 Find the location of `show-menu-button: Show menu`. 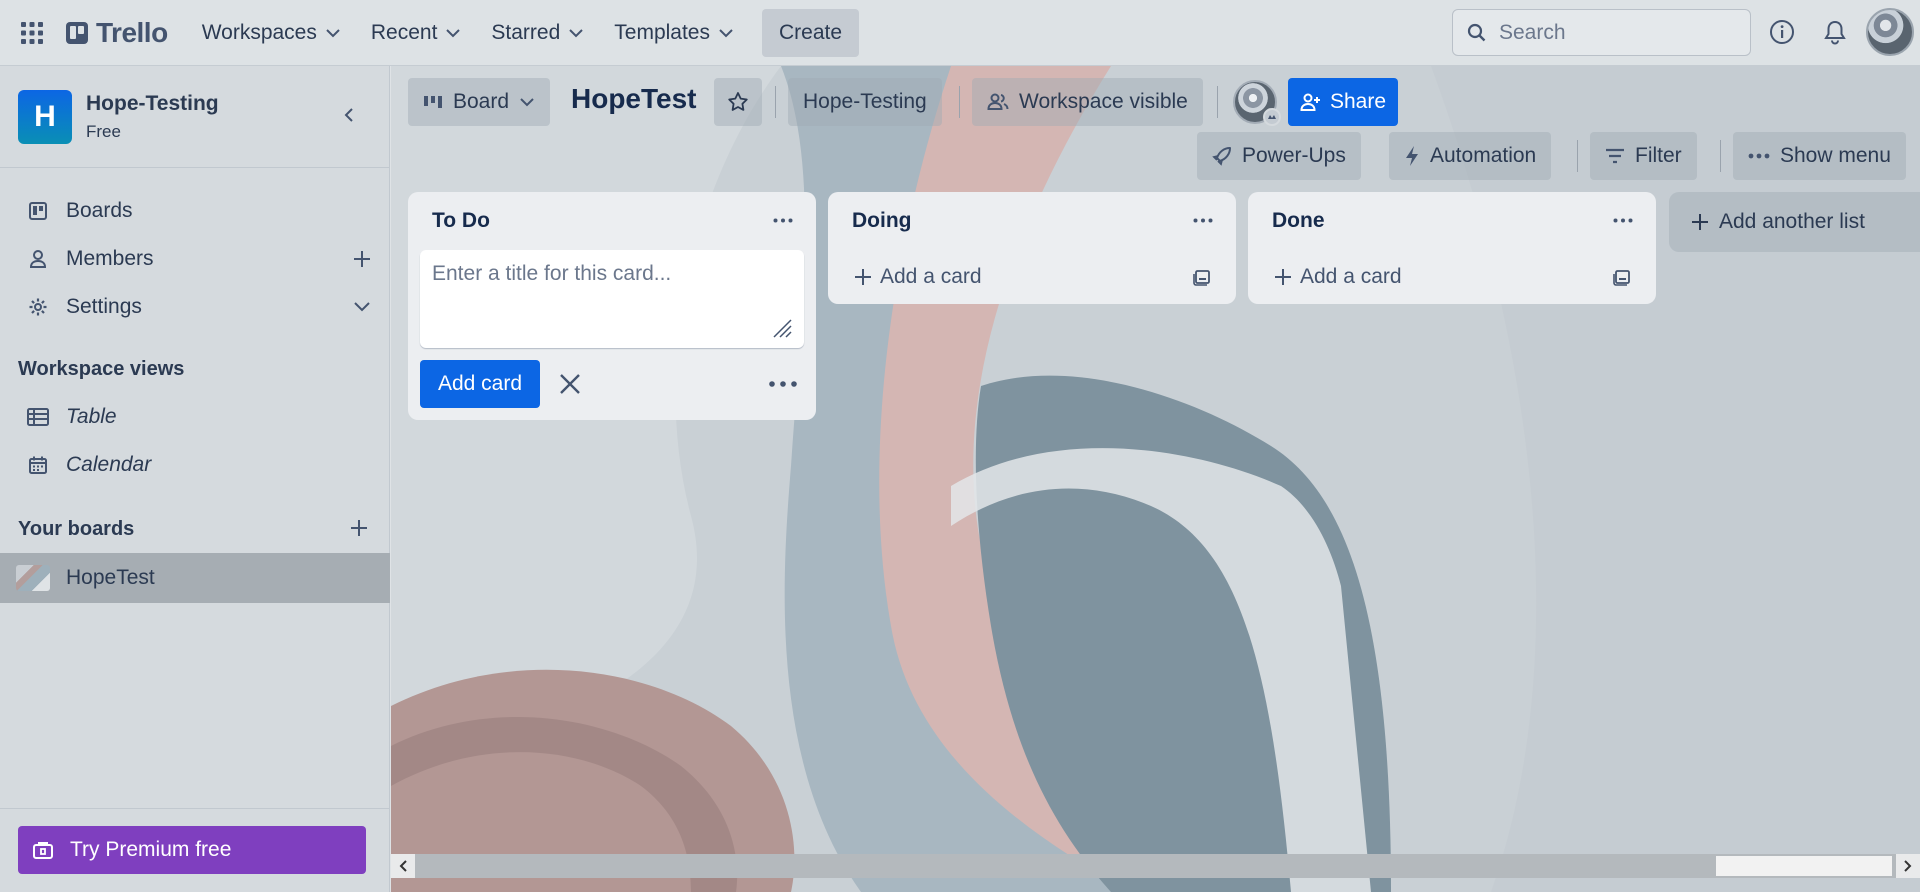

show-menu-button: Show menu is located at coordinates (1819, 156).